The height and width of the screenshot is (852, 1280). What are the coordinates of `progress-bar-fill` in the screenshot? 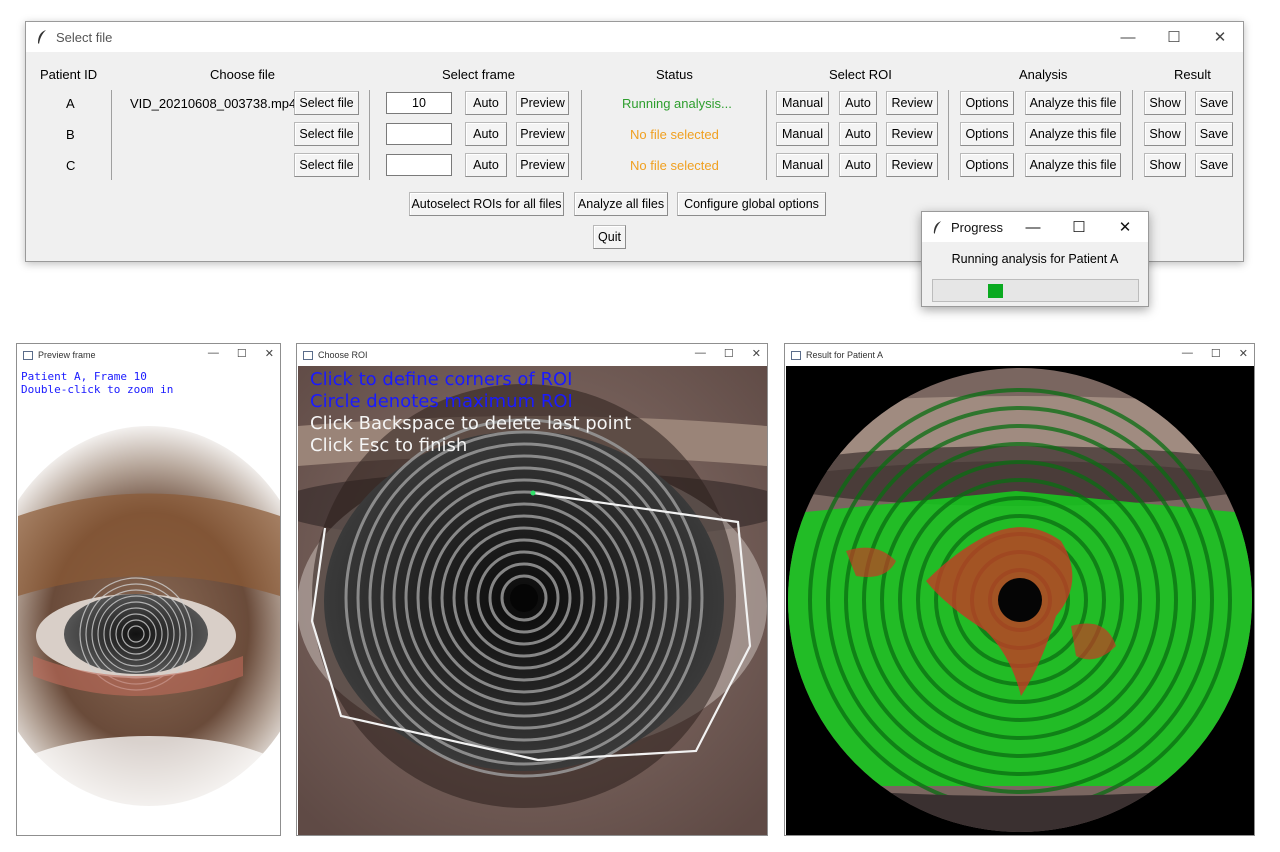 It's located at (995, 291).